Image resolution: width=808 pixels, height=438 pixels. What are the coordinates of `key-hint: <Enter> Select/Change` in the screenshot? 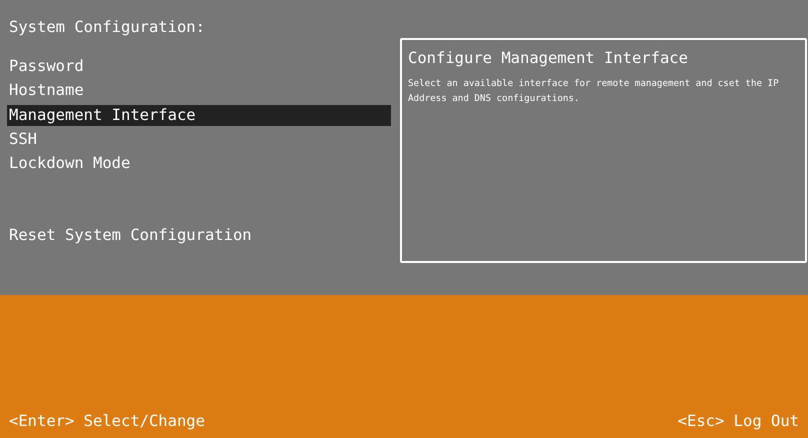 It's located at (107, 421).